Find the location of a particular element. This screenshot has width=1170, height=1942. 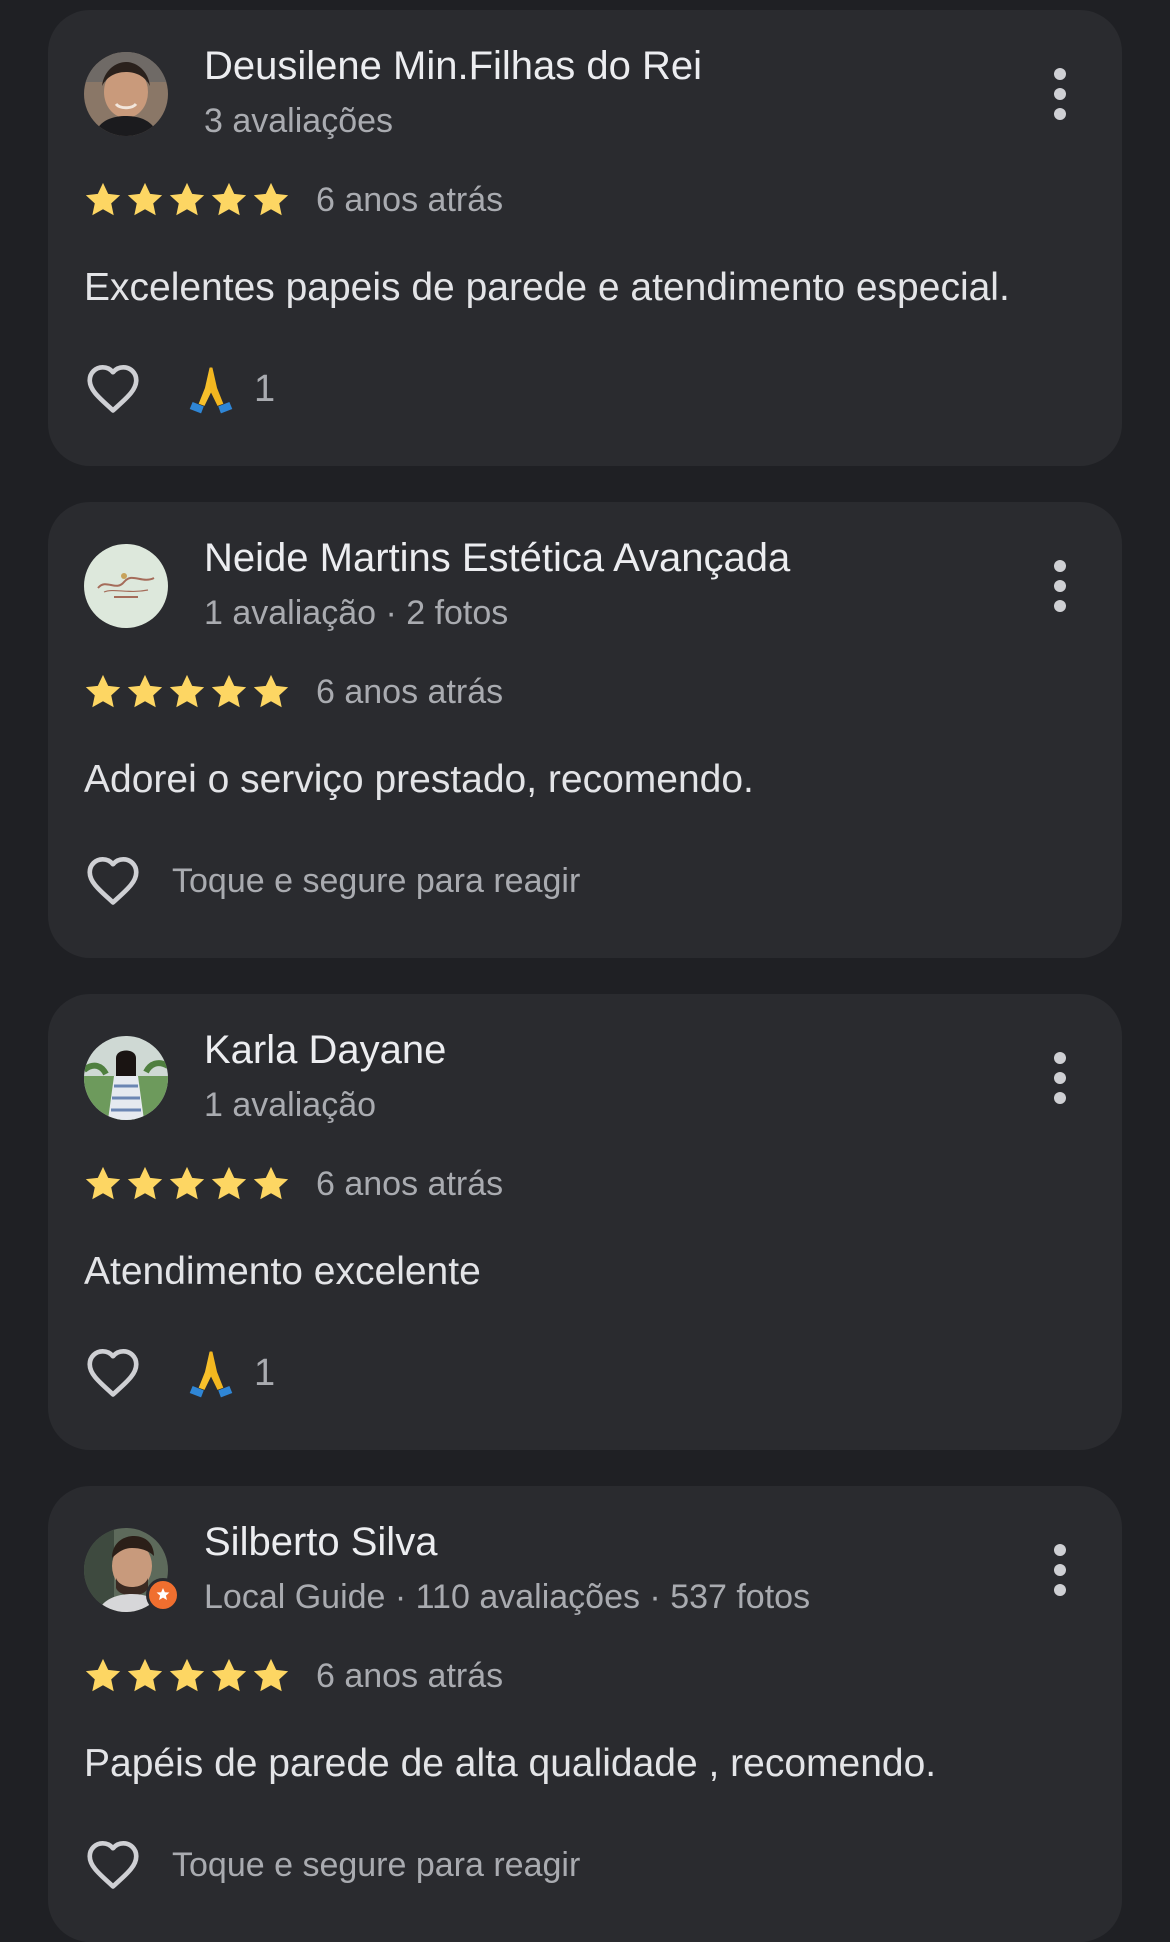

reviewer-name: Deusilene Min.Filhas do Rei is located at coordinates (453, 66).